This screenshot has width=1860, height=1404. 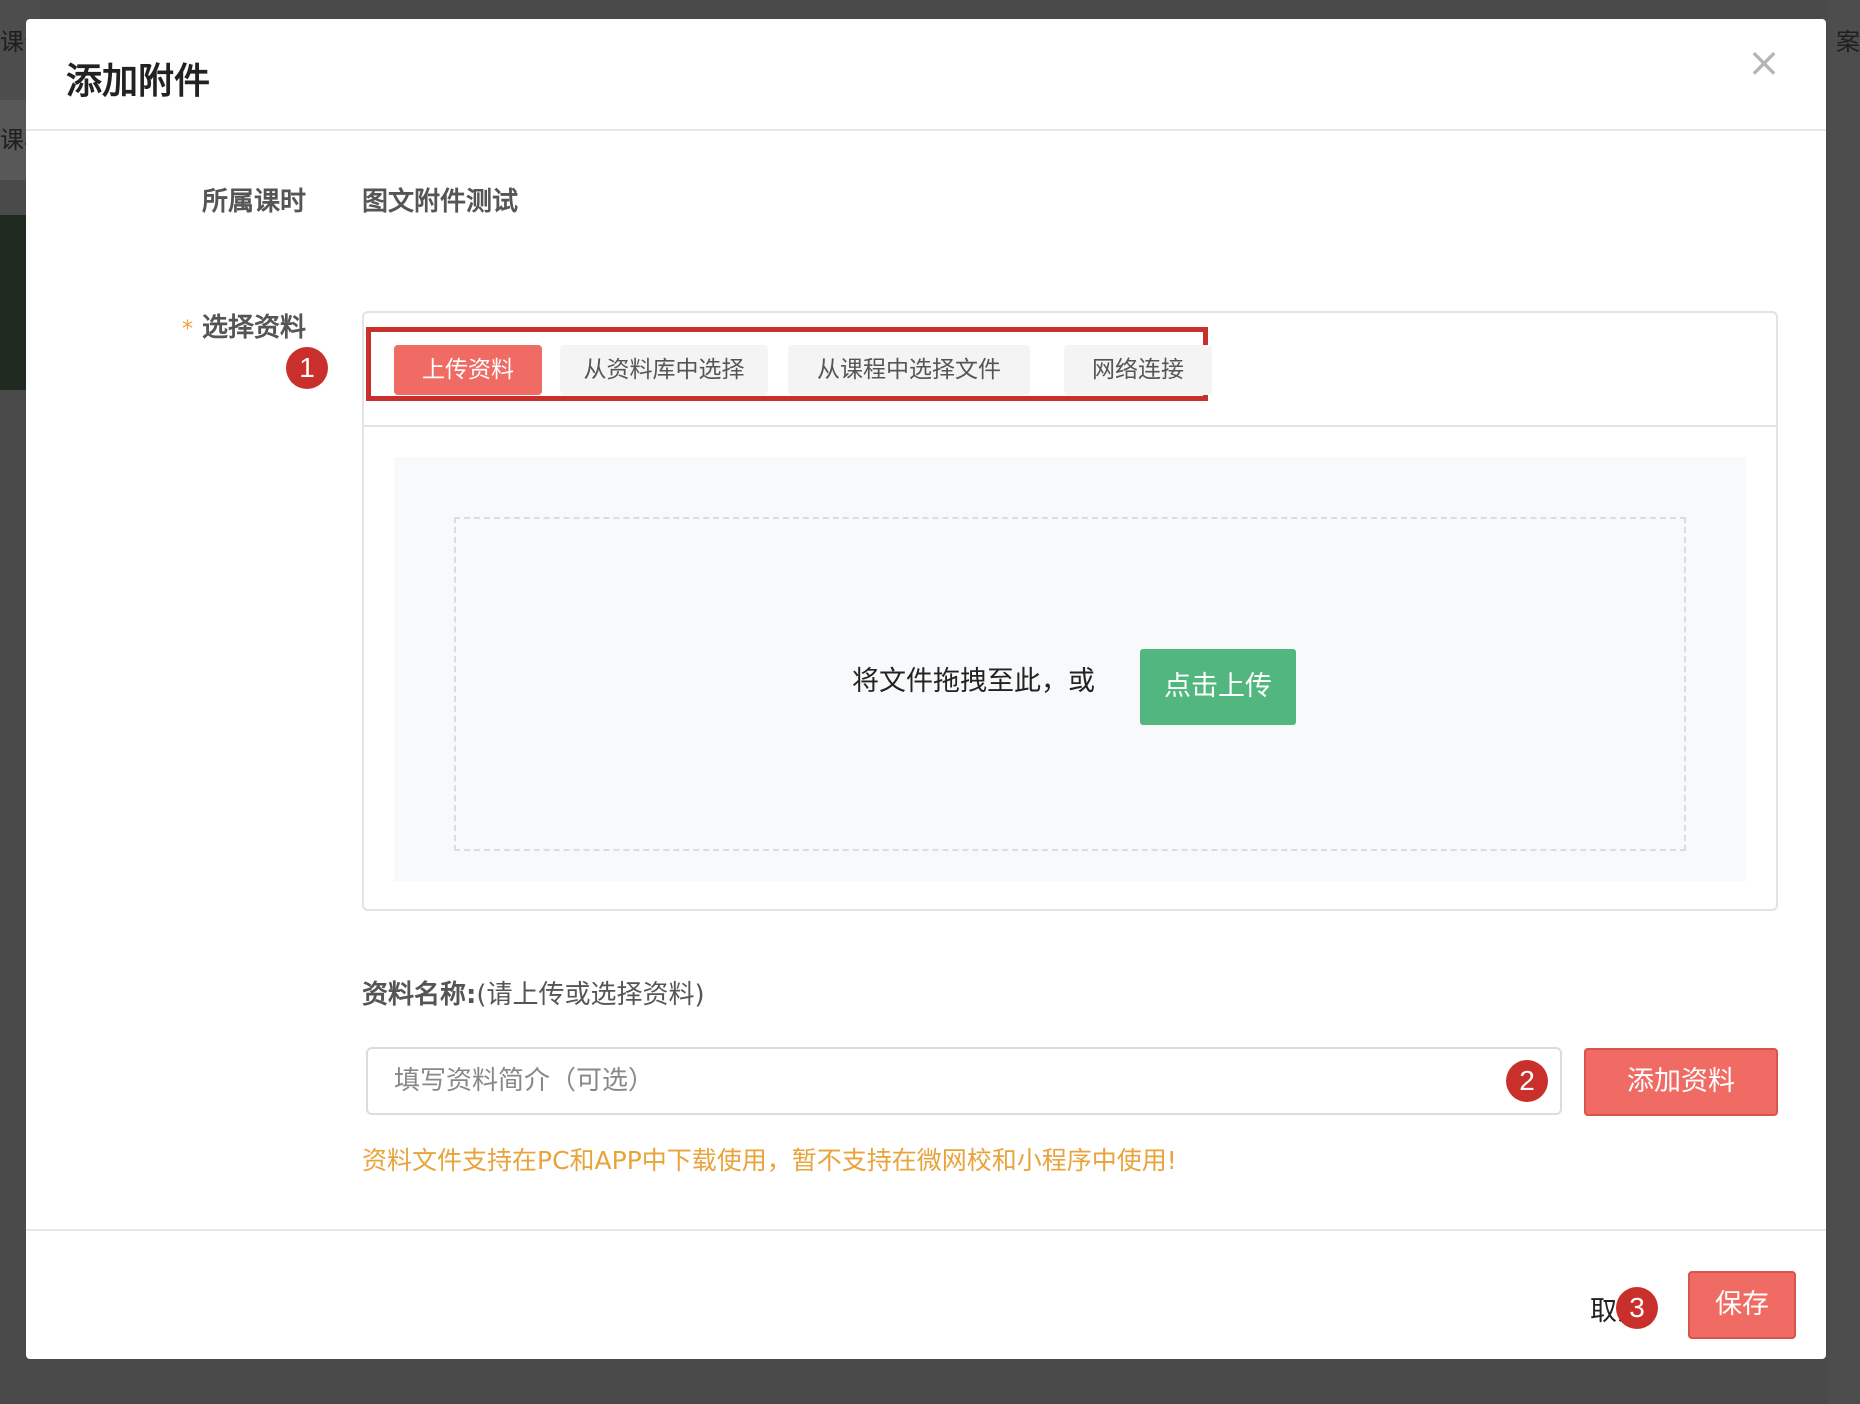 I want to click on tab-select-from-library: 从资料库中选择, so click(x=664, y=370).